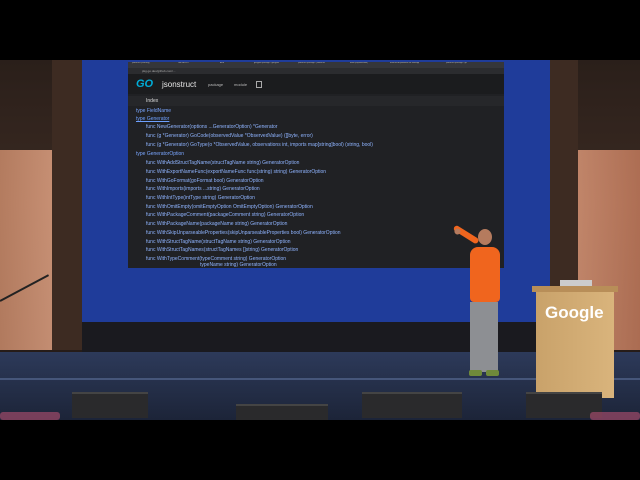  Describe the element at coordinates (67, 205) in the screenshot. I see `pillar-left` at that location.